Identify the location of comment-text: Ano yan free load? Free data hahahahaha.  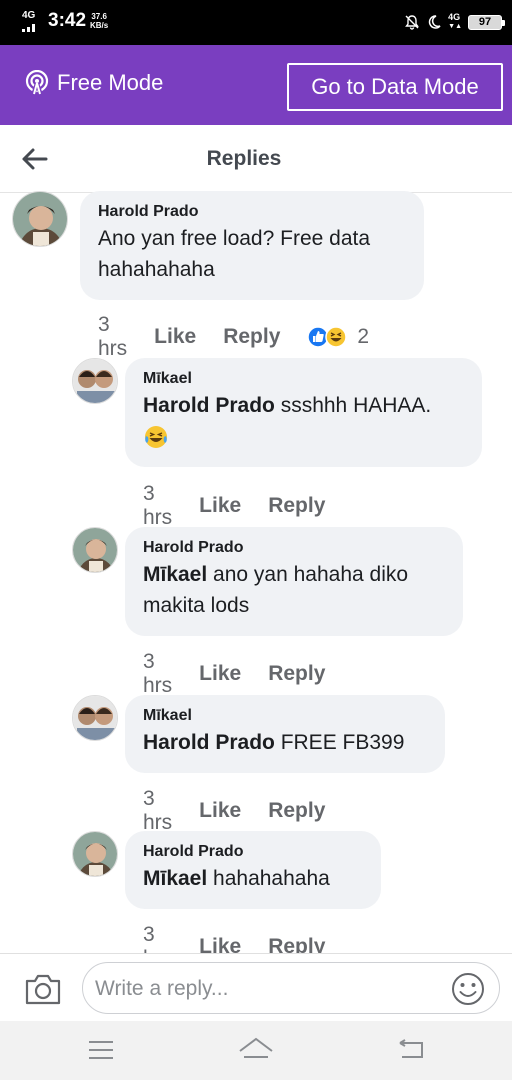
(234, 254).